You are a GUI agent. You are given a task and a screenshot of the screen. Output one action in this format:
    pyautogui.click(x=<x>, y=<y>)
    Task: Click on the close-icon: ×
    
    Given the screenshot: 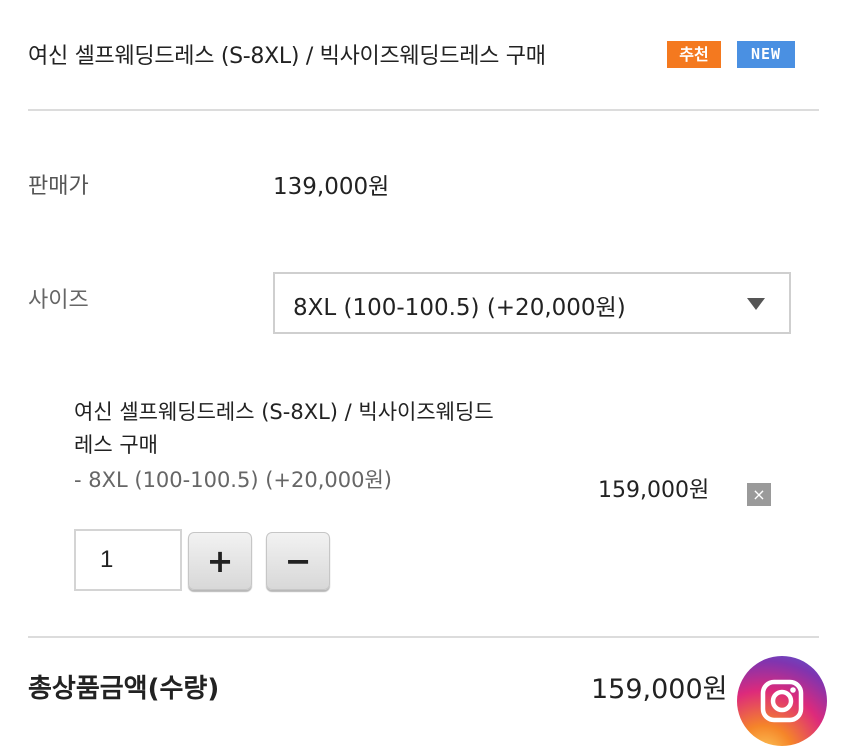 What is the action you would take?
    pyautogui.click(x=759, y=494)
    